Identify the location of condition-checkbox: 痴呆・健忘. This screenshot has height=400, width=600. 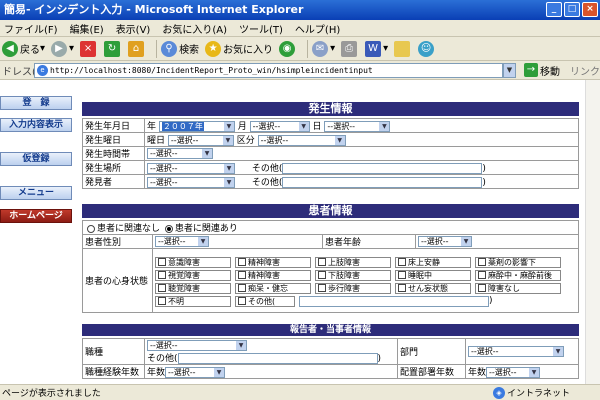
(273, 288).